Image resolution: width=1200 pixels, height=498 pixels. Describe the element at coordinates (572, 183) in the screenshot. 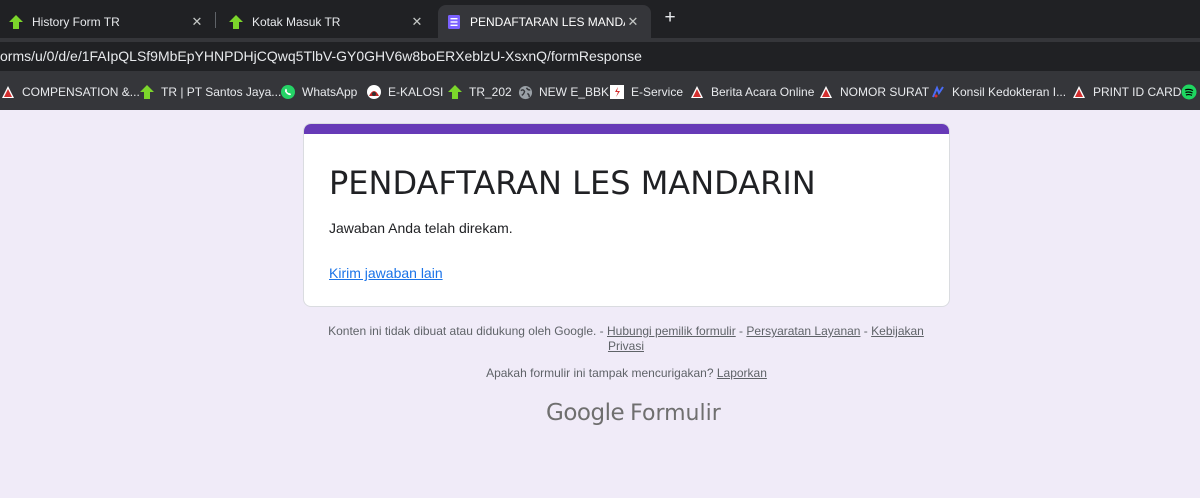

I see `form-title: PENDAFTARAN LES MANDARIN` at that location.